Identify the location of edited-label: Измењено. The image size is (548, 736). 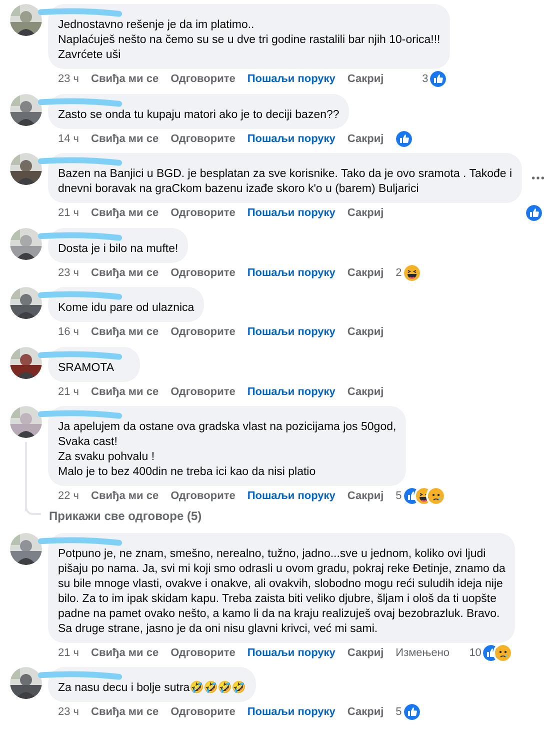
(423, 653).